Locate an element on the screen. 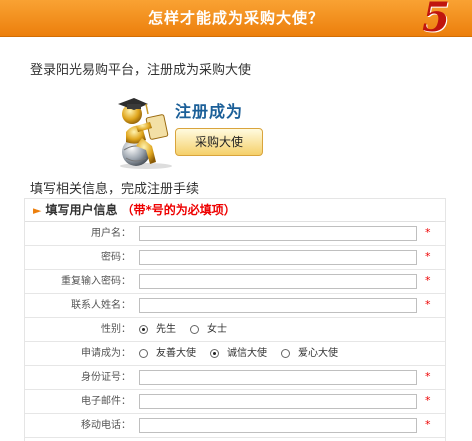  apply-option-integrity: 诚信大使 is located at coordinates (238, 353).